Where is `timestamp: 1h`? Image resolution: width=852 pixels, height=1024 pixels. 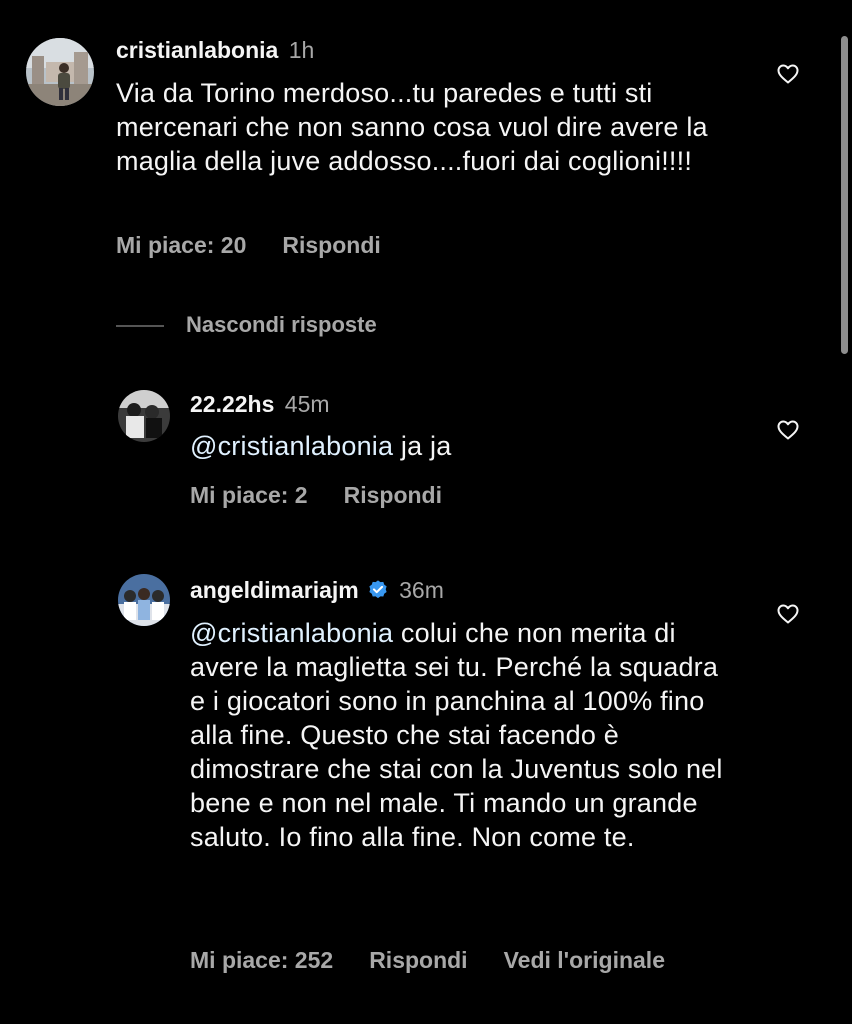 timestamp: 1h is located at coordinates (301, 50).